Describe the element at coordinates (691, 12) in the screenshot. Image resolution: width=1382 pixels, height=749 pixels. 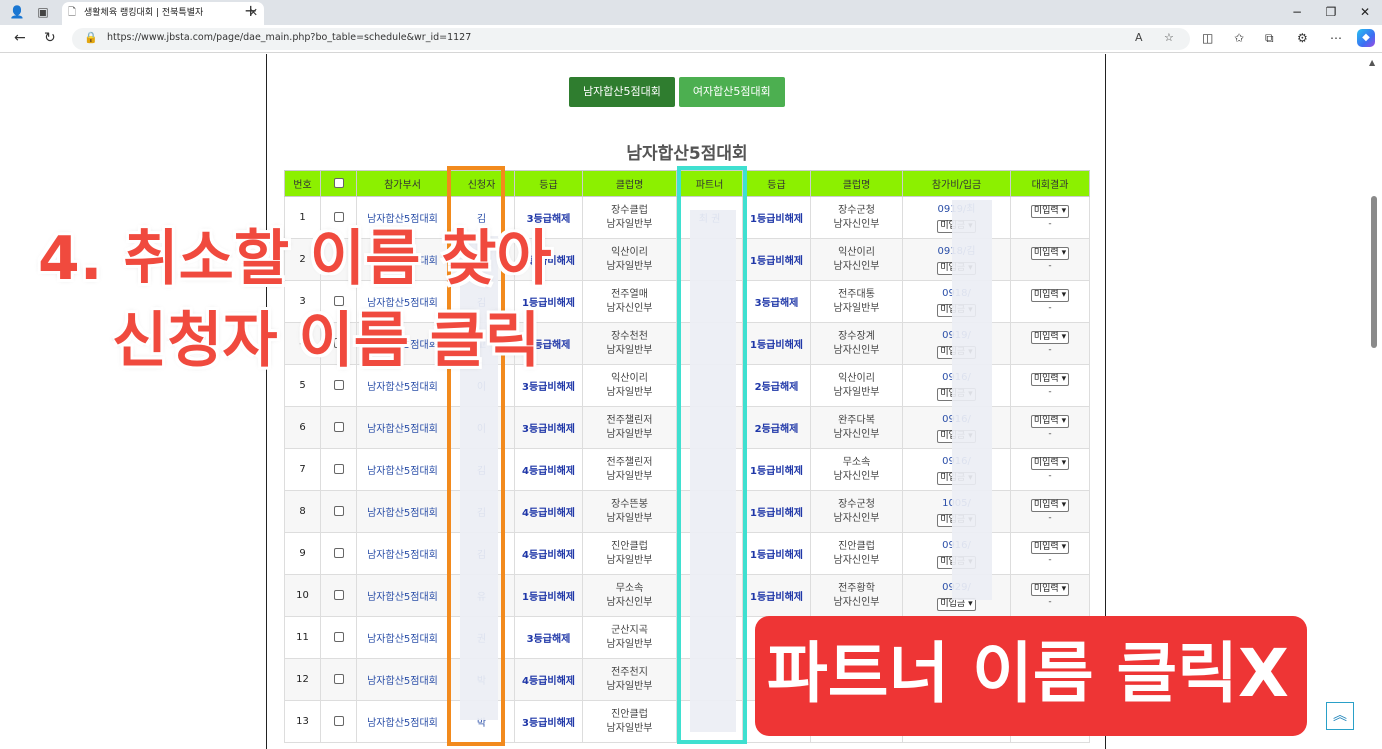
I see `browser-titlebar: 👤 ▣ 🗋 생활체육 랭킹대회 | 전북특별자 ✕ + − ❐ ✕` at that location.